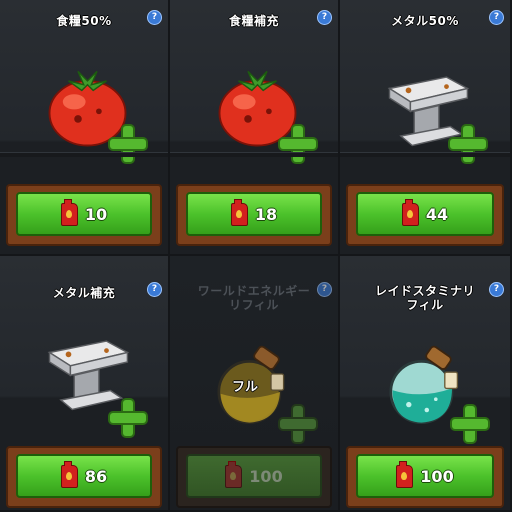 This screenshot has height=512, width=512. Describe the element at coordinates (254, 298) in the screenshot. I see `card-title: ワールドエネルギー リフィル` at that location.